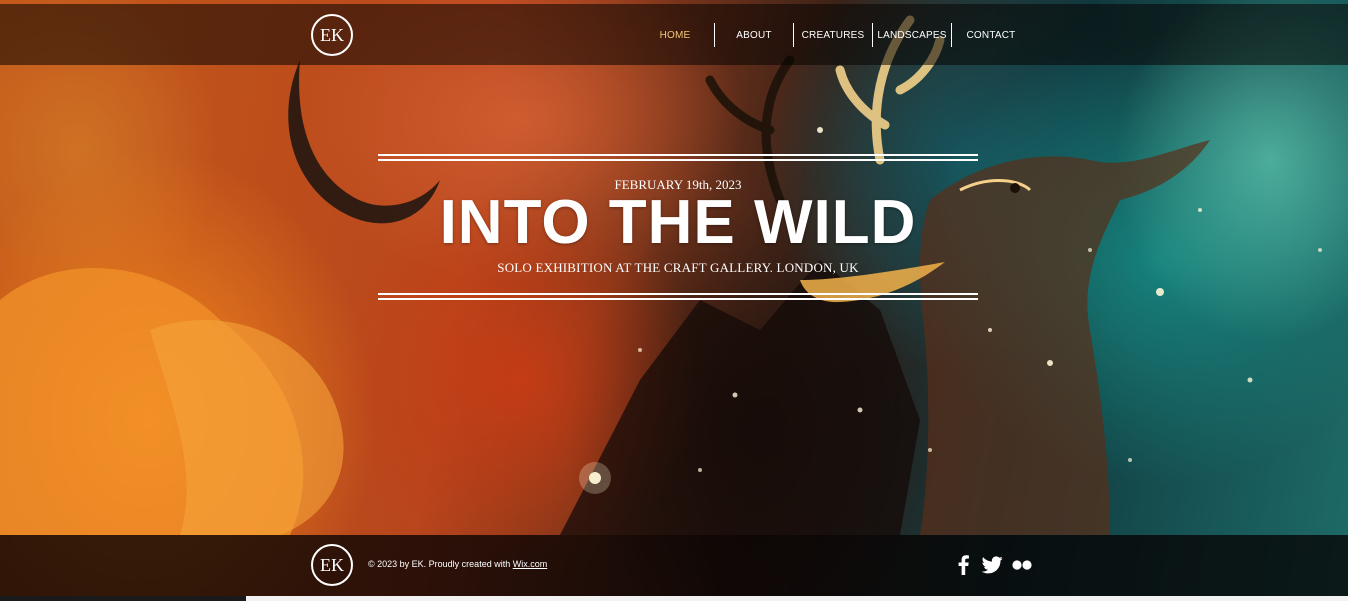  I want to click on nav-item-creatures: CREATURES, so click(833, 35).